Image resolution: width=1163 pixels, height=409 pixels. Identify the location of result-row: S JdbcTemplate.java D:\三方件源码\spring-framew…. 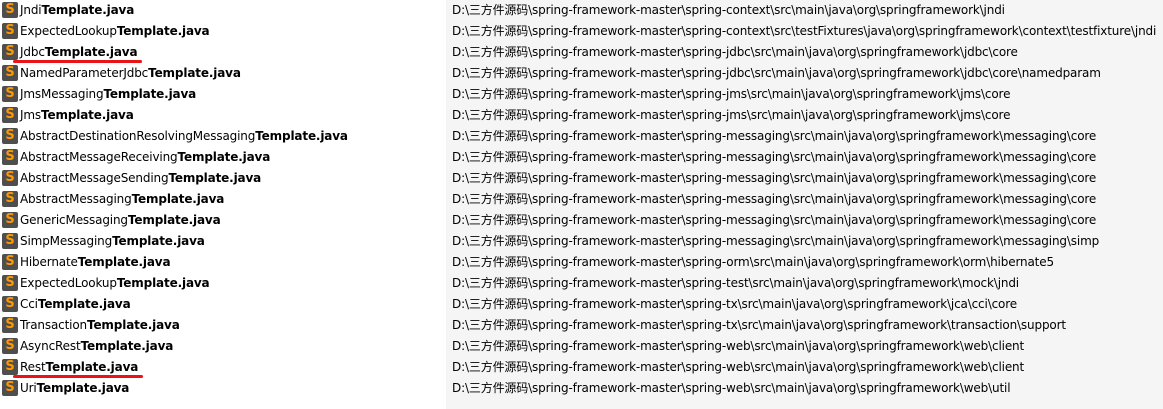
(581, 52).